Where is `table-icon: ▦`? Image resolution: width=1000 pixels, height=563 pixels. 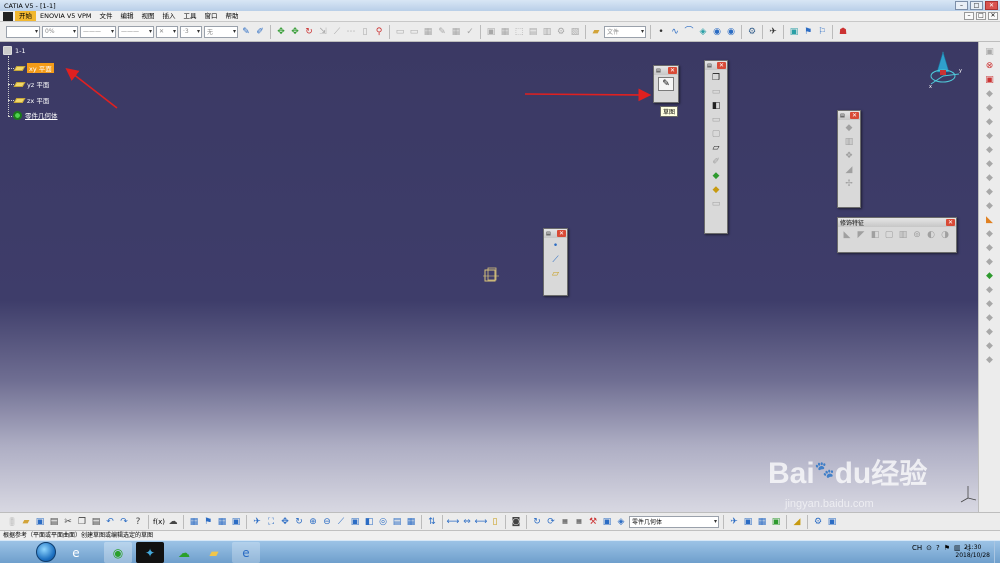
table-icon: ▦ is located at coordinates (505, 32).